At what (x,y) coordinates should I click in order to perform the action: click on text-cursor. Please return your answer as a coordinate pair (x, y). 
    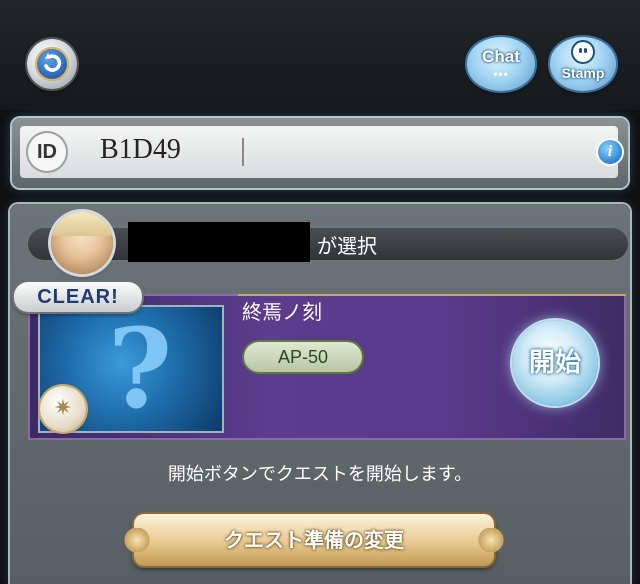
    Looking at the image, I should click on (243, 152).